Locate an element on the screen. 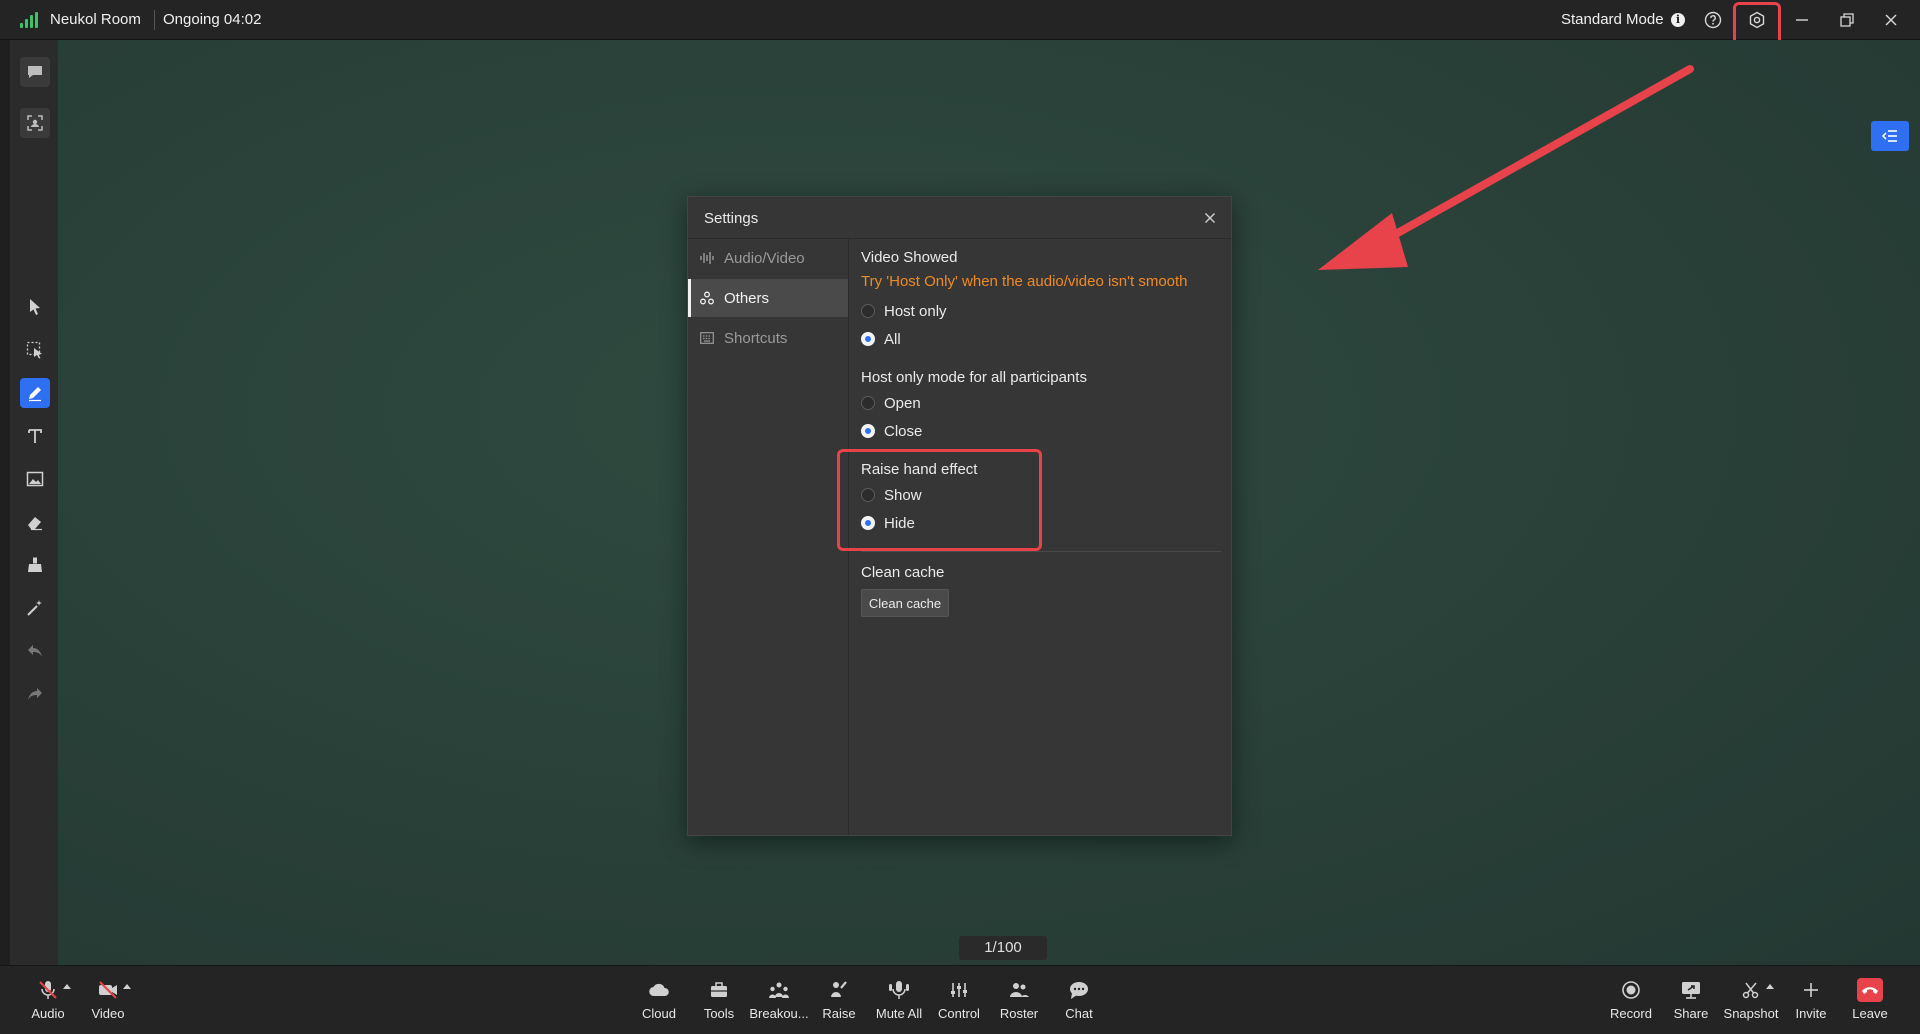  toolbox-icon is located at coordinates (719, 990).